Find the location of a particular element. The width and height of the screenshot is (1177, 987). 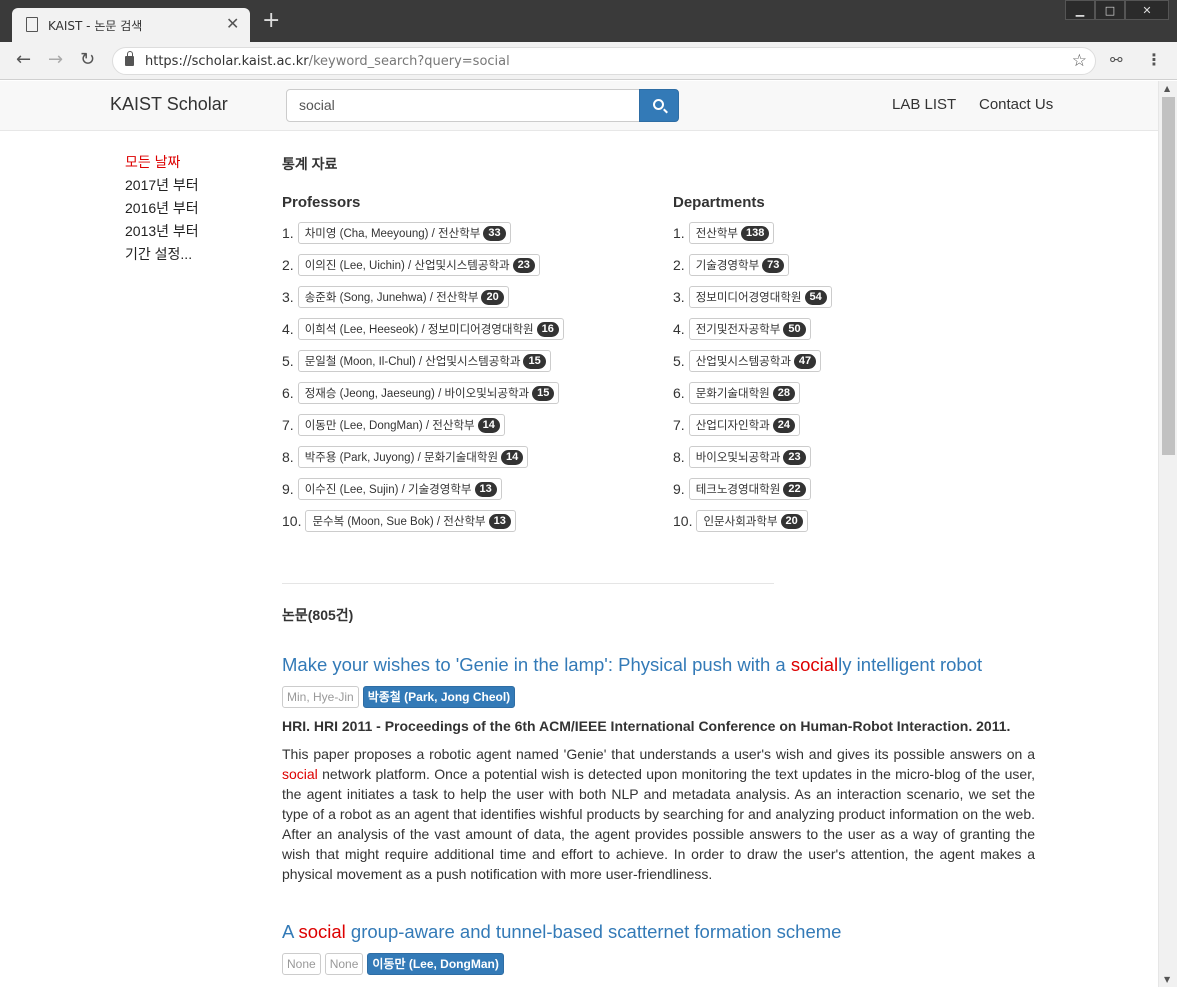

author-tag: Min, Hye-Jin is located at coordinates (320, 697).